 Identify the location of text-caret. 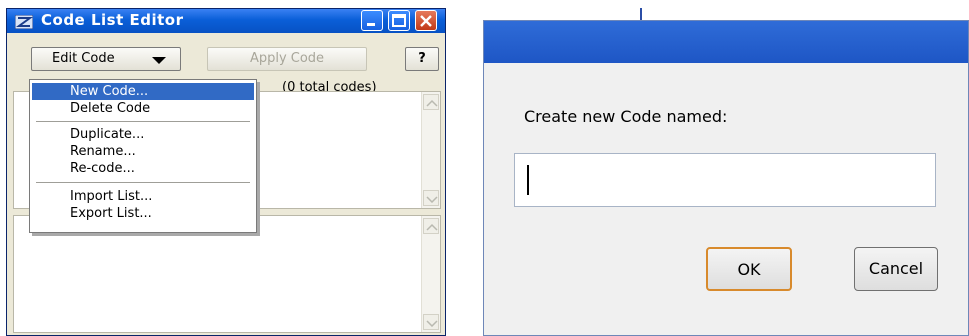
(528, 180).